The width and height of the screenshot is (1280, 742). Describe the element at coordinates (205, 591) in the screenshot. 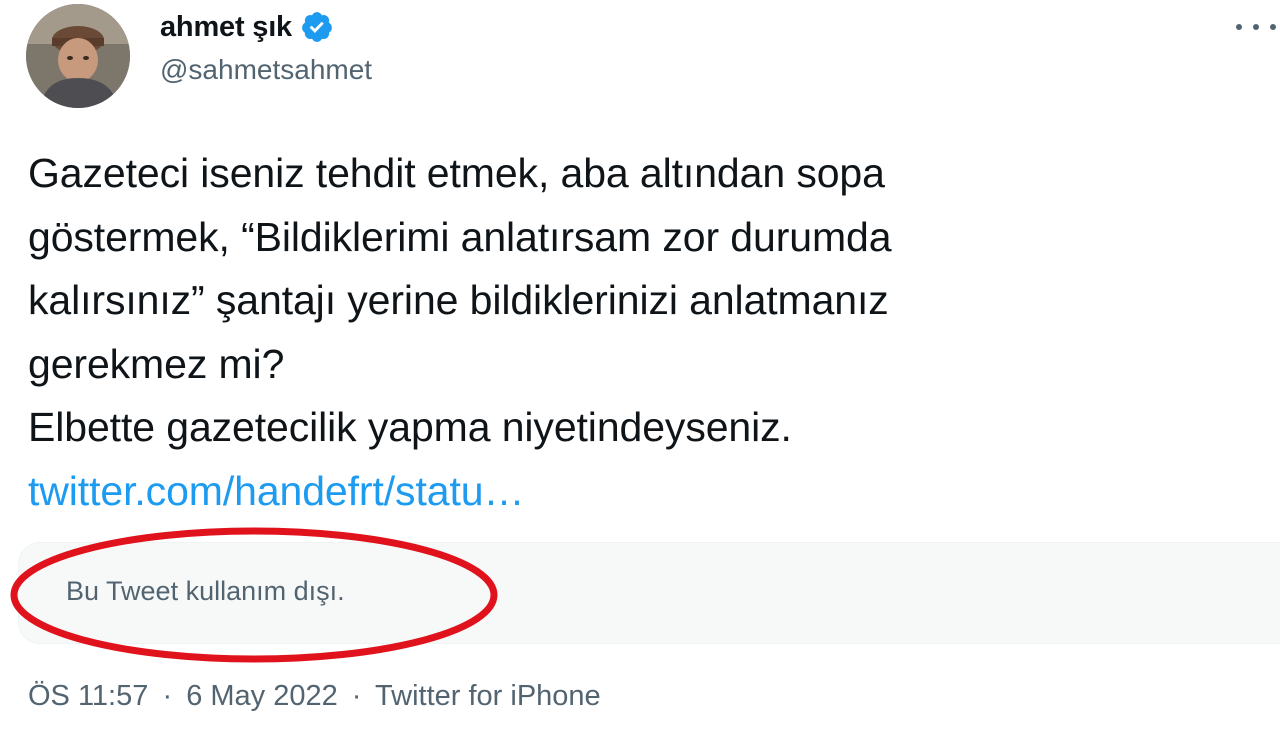

I see `quoted-tweet-unavailable-text: Bu Tweet kullanım dışı.` at that location.